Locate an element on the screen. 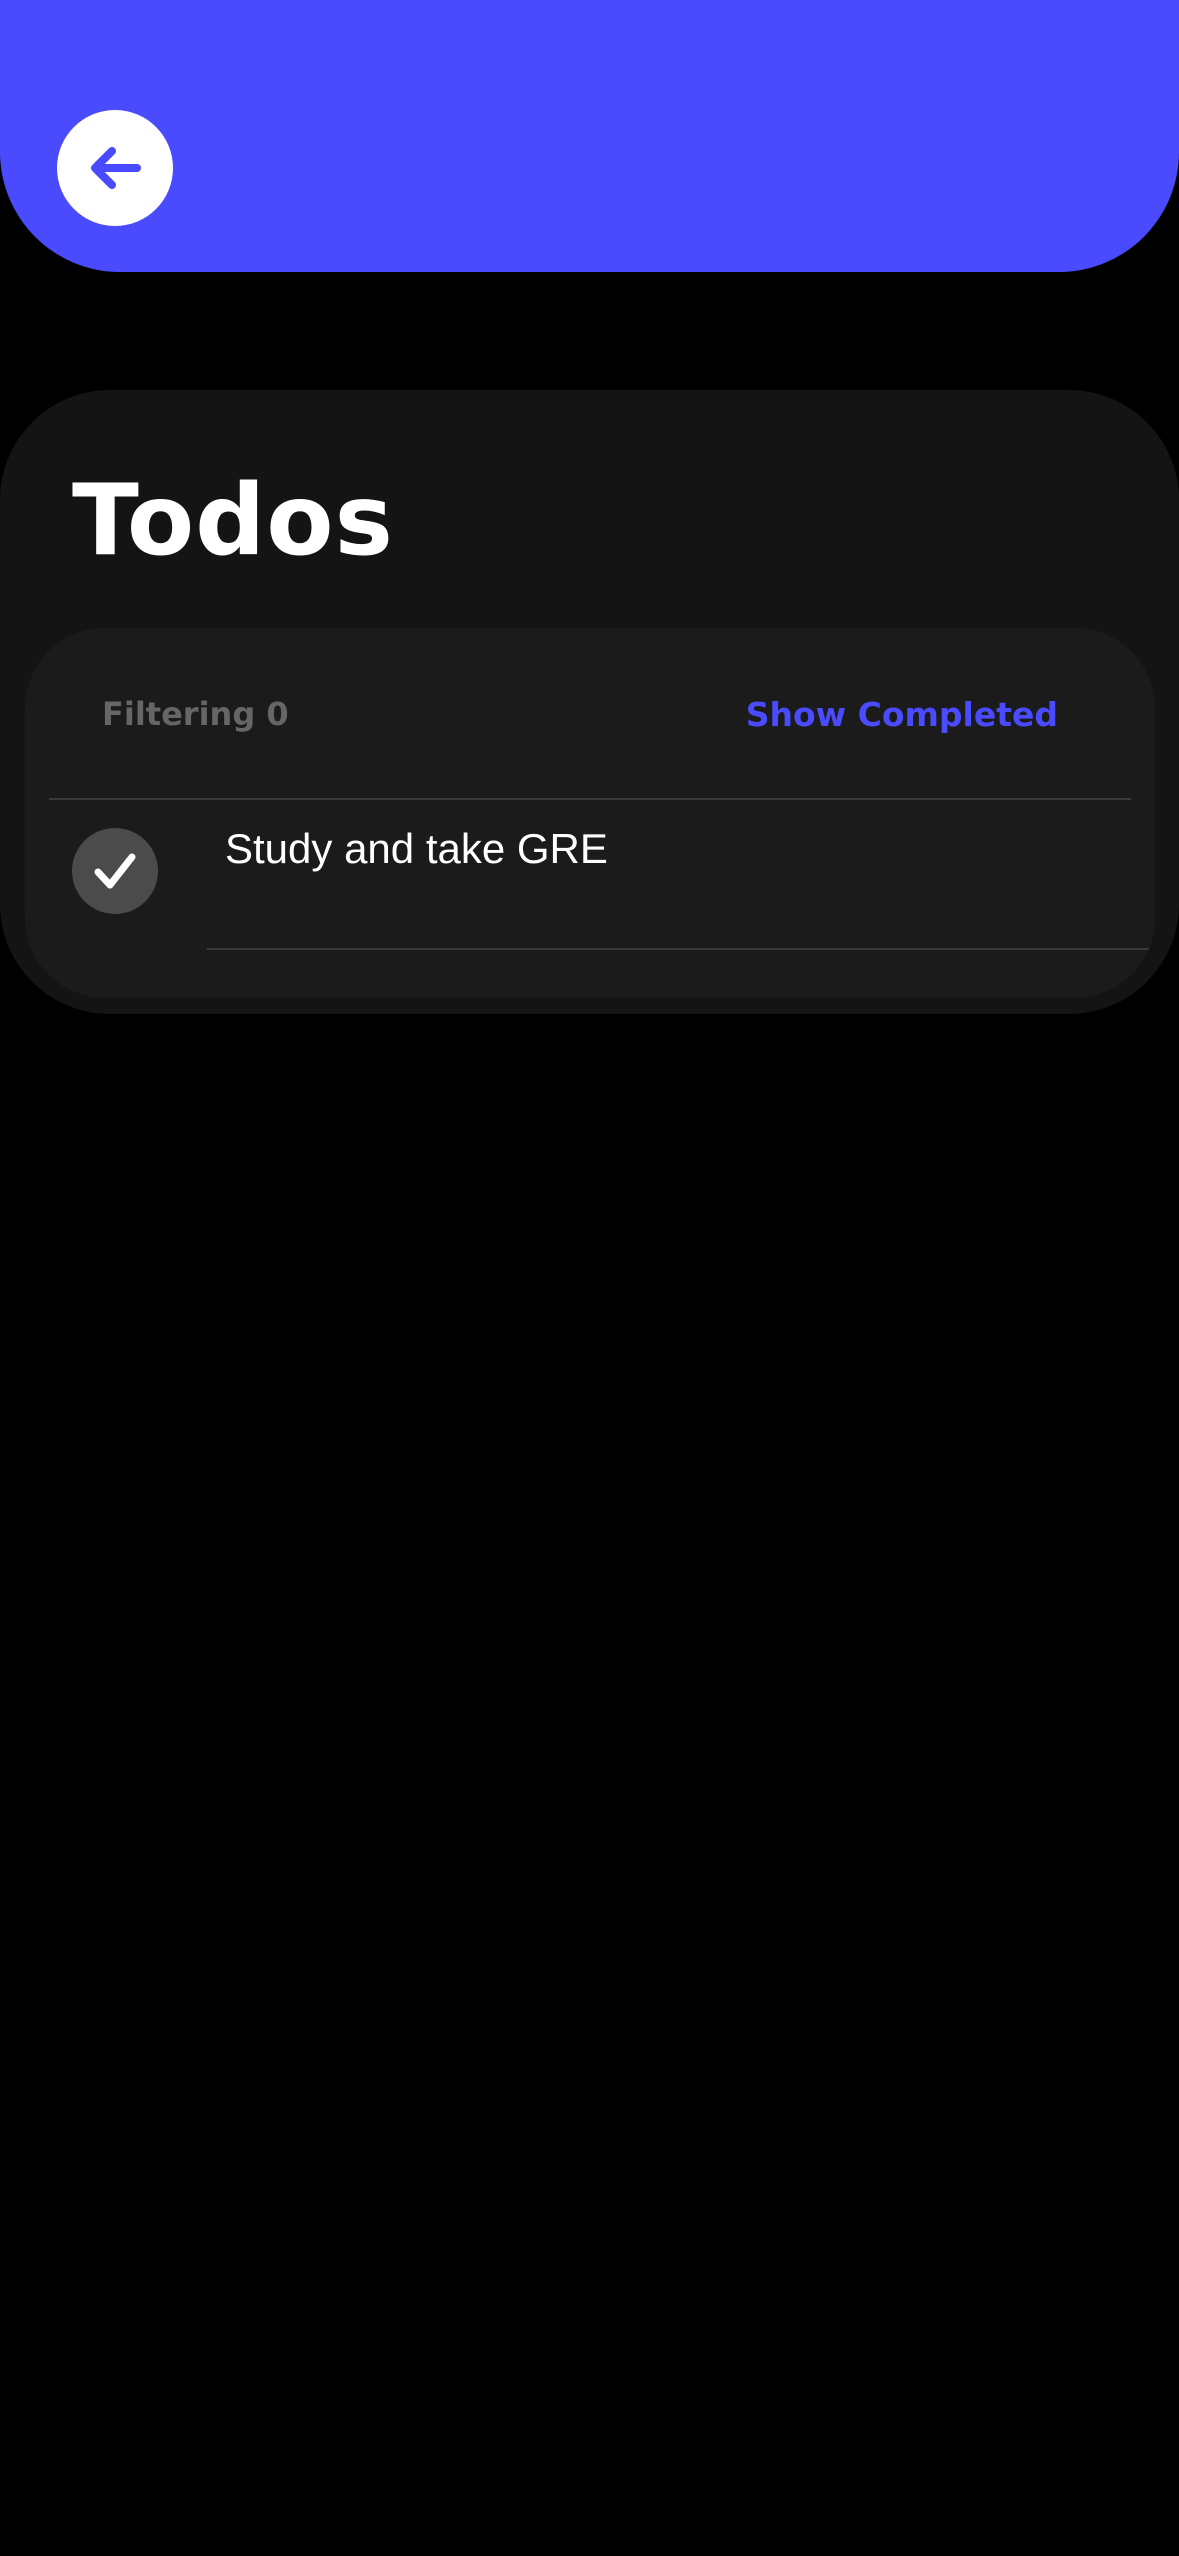 This screenshot has height=2556, width=1179. arrow-left-icon is located at coordinates (116, 168).